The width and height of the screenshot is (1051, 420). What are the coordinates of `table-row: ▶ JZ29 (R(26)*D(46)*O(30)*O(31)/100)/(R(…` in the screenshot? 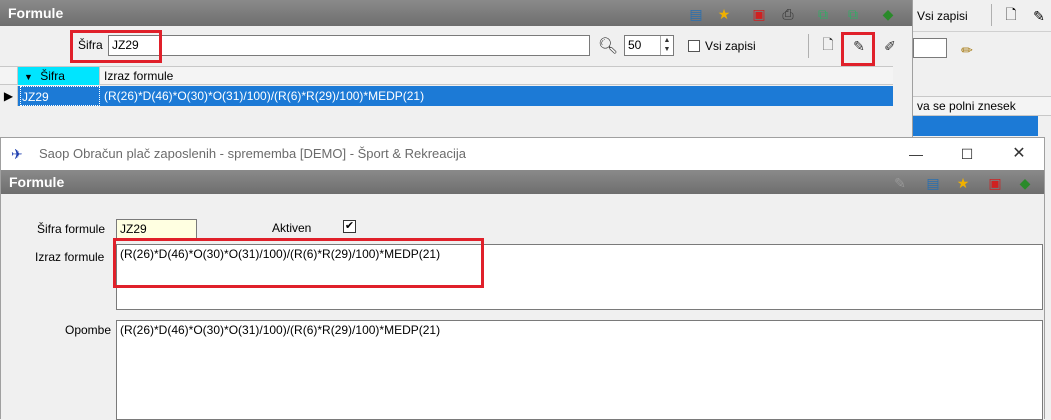 It's located at (446, 96).